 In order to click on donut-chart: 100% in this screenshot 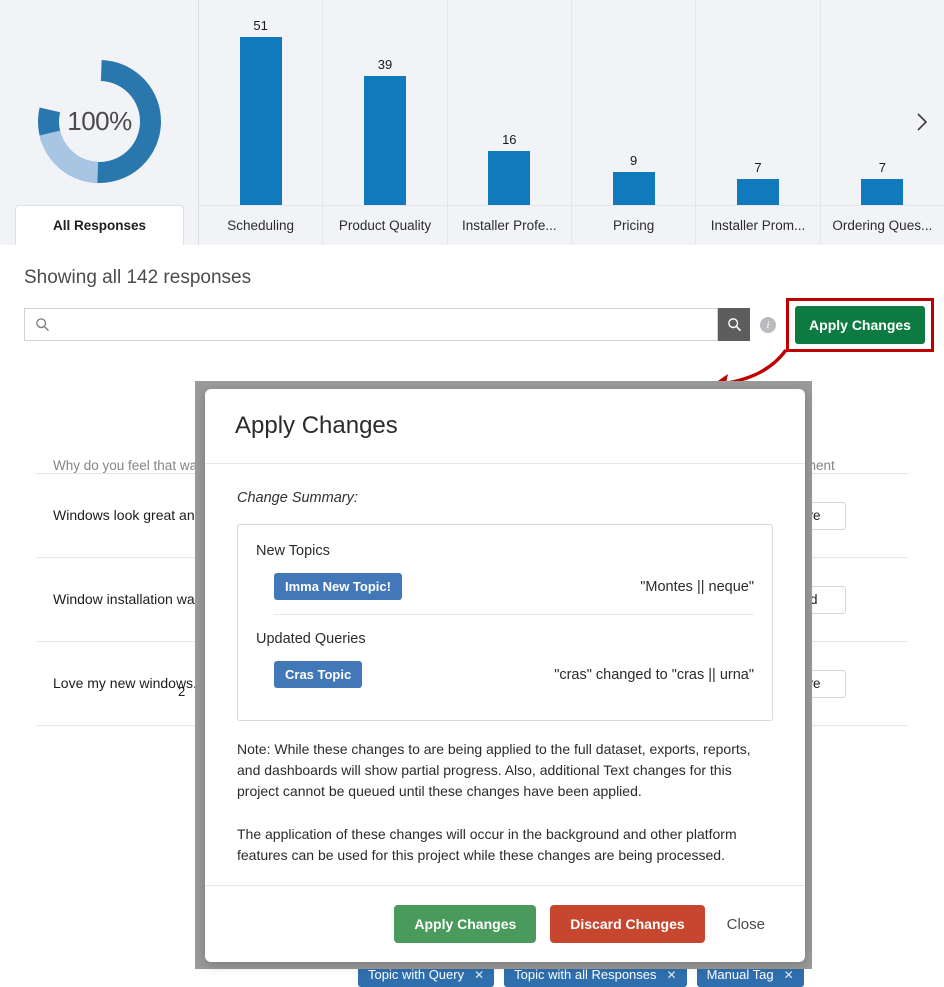, I will do `click(99, 121)`.